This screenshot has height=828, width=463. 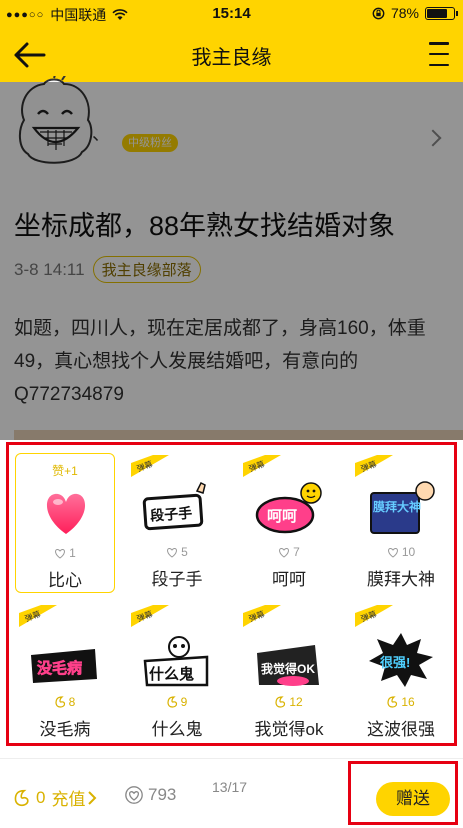 I want to click on post-meta: 3-8 14:11 我主良缘部落, so click(x=107, y=269).